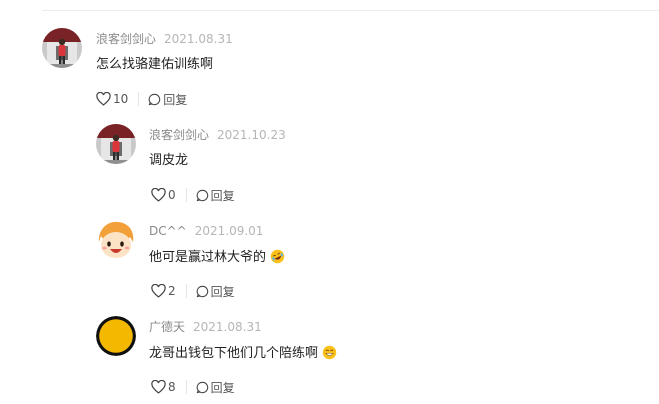  I want to click on like-button: 0, so click(163, 195).